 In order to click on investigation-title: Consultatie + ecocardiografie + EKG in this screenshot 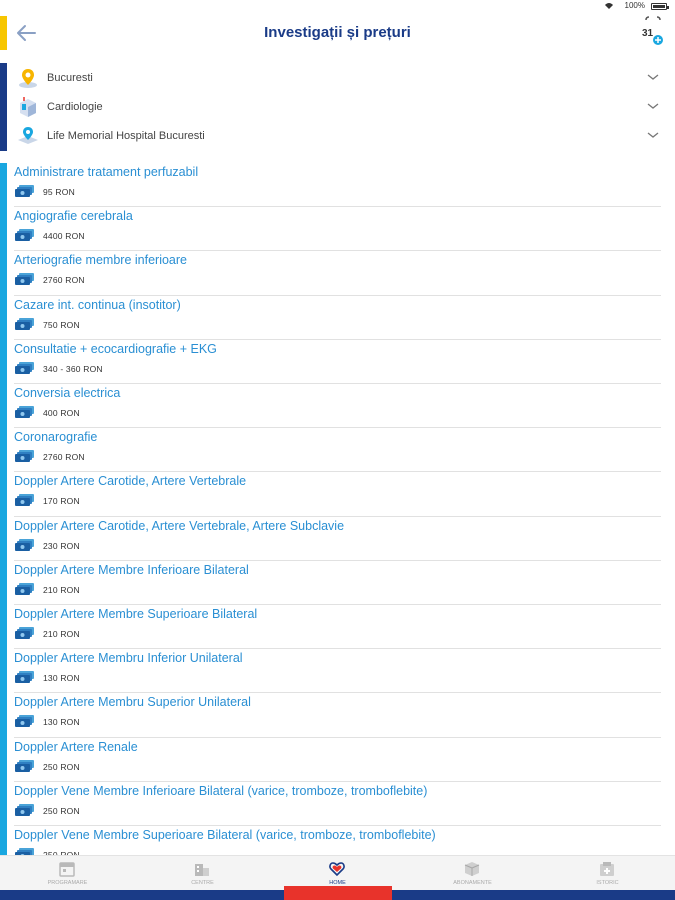, I will do `click(115, 348)`.